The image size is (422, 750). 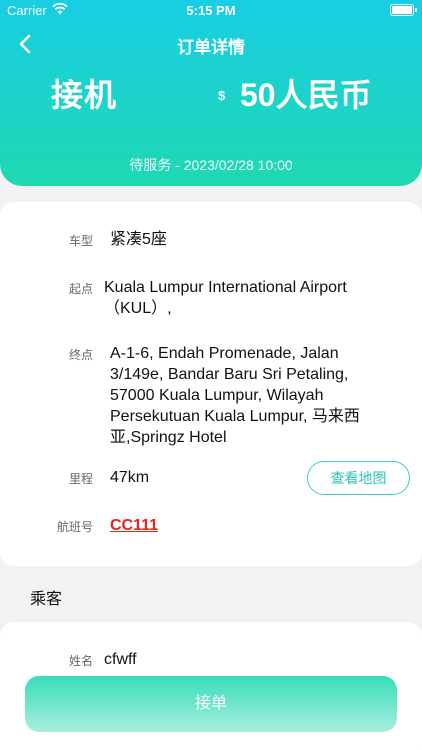 What do you see at coordinates (84, 95) in the screenshot?
I see `service-type: 接机` at bounding box center [84, 95].